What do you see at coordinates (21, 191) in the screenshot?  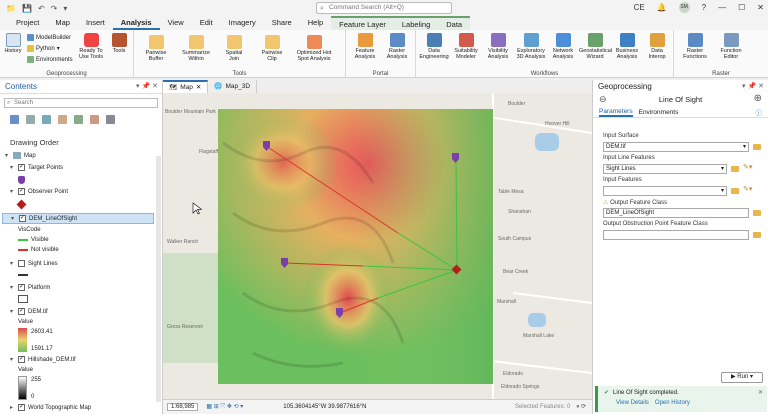 I see `observer-point-checkbox: ✓` at bounding box center [21, 191].